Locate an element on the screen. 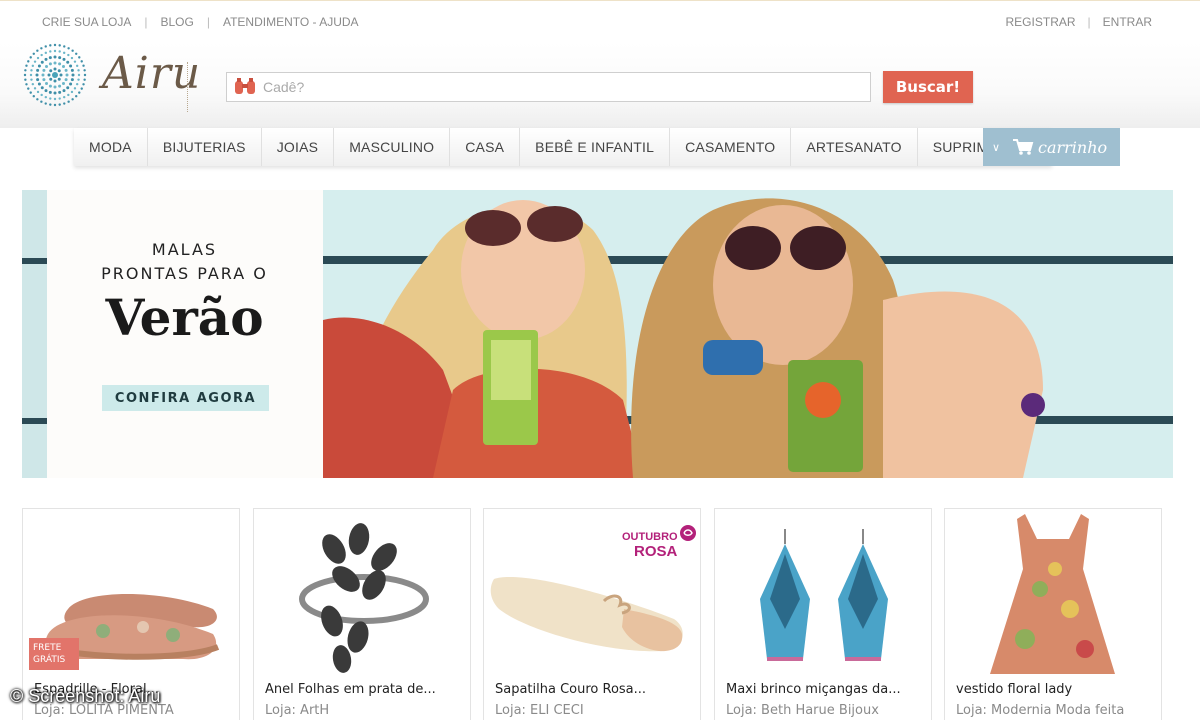  product-store: Loja: ArtH is located at coordinates (365, 710).